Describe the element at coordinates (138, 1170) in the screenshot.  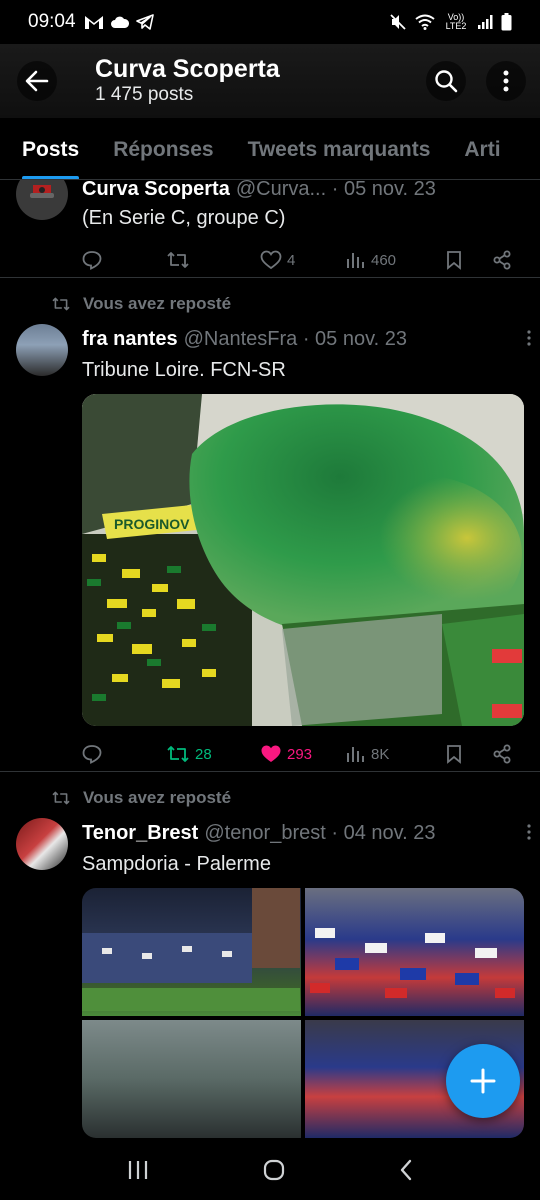
I see `recent-apps-icon` at that location.